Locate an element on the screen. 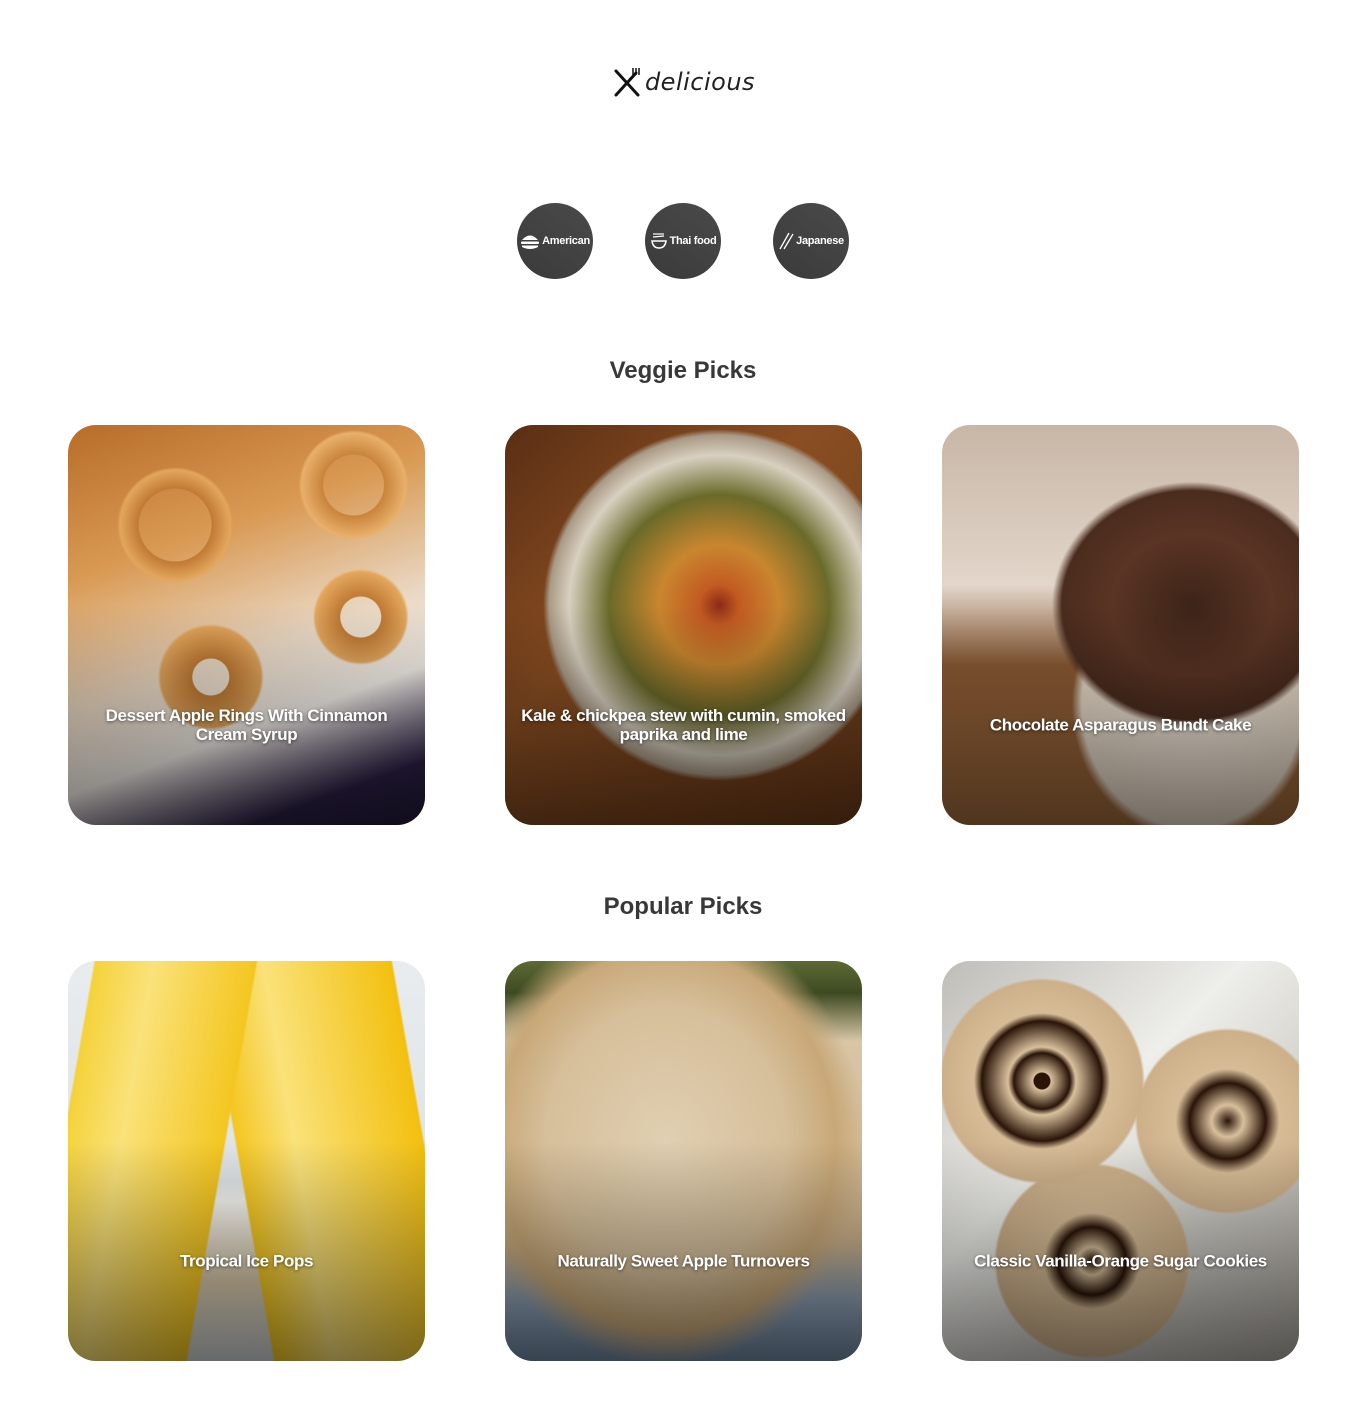 Image resolution: width=1366 pixels, height=1425 pixels. fork-knife-icon is located at coordinates (627, 82).